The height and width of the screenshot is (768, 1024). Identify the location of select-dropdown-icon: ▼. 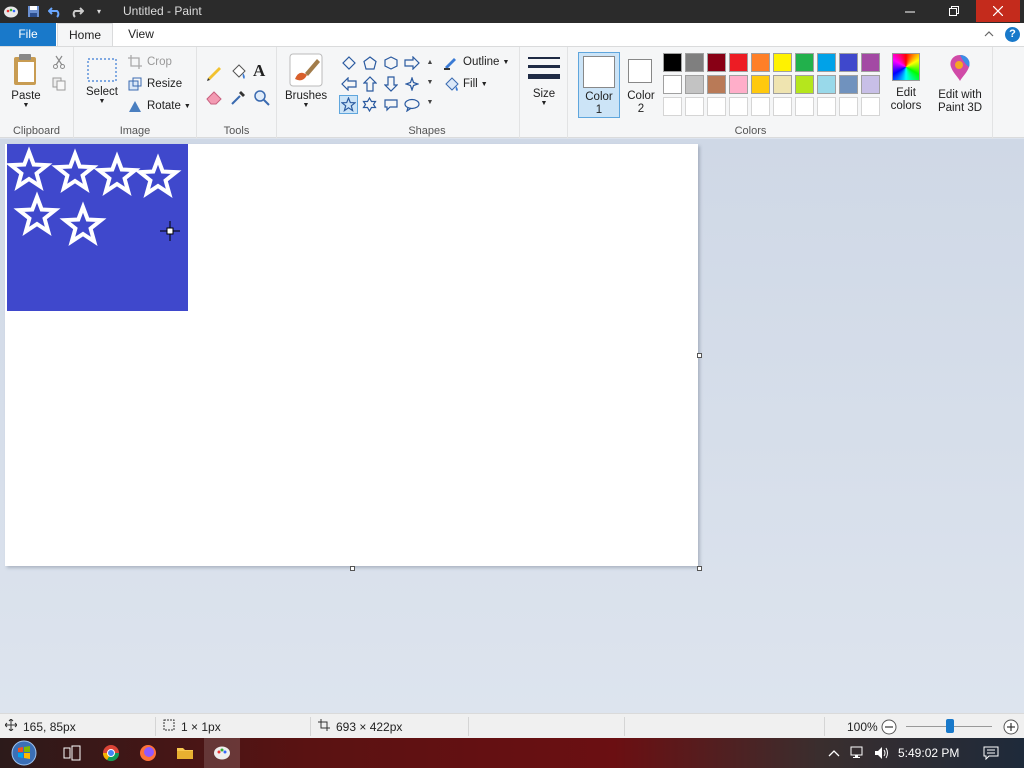
(102, 101).